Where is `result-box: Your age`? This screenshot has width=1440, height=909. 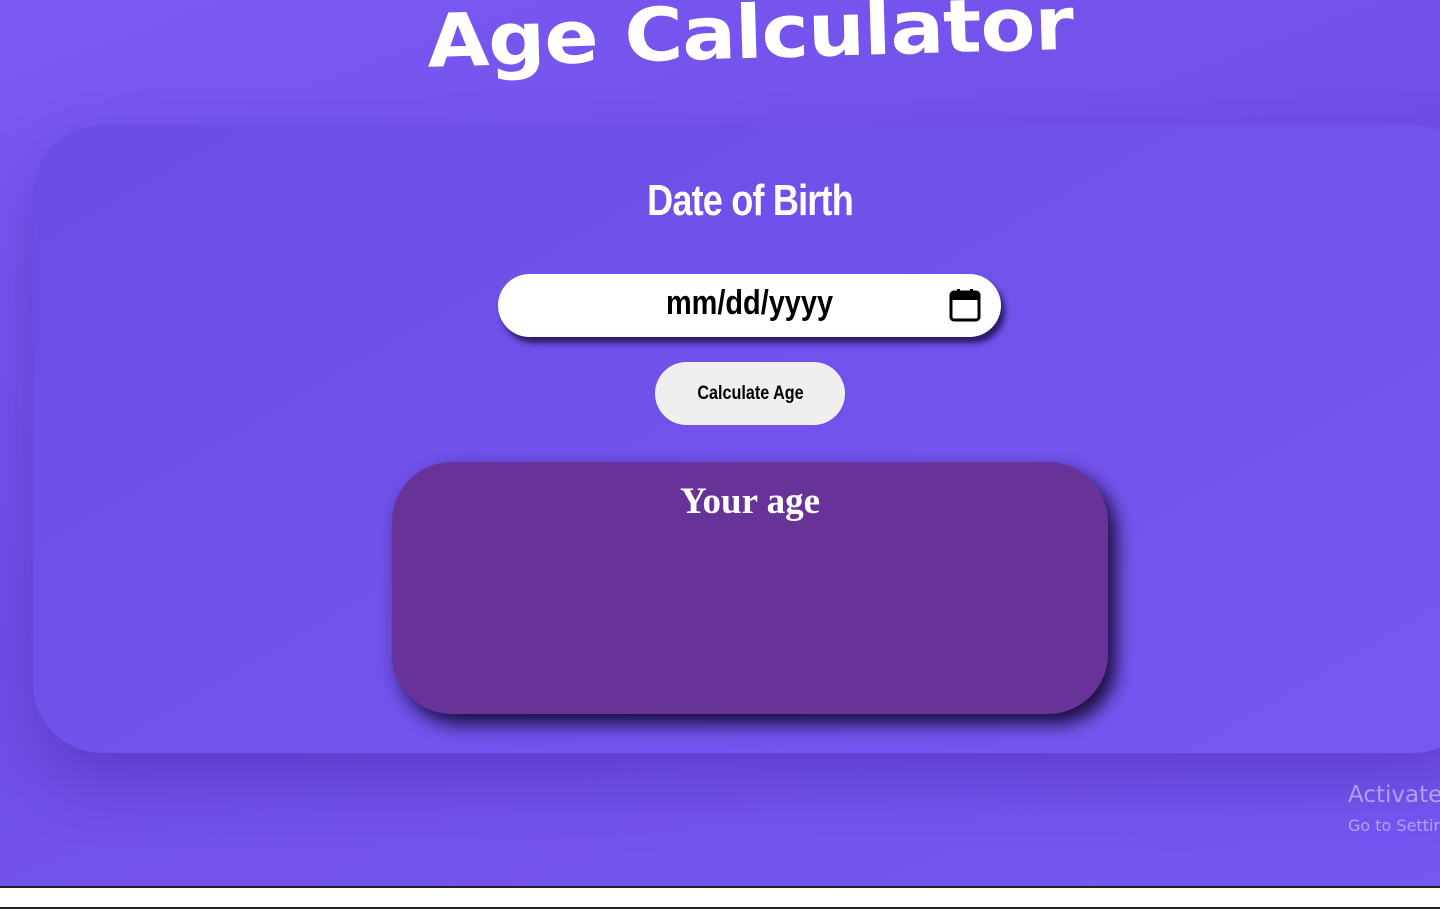 result-box: Your age is located at coordinates (750, 588).